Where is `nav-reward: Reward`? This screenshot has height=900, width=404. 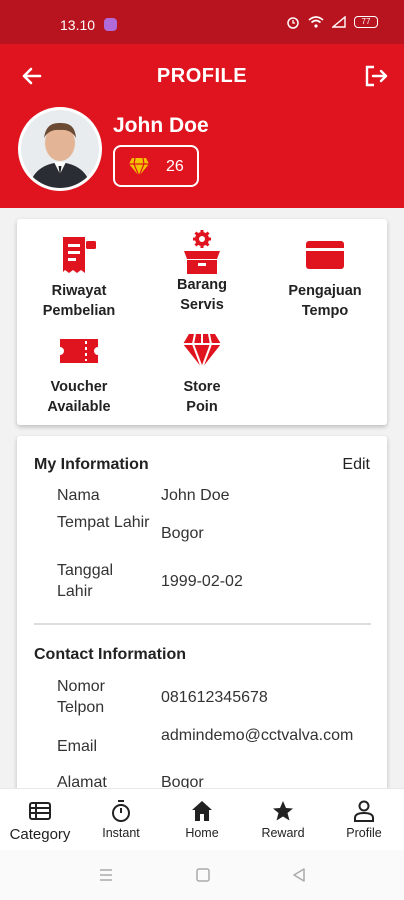
nav-reward: Reward is located at coordinates (283, 819).